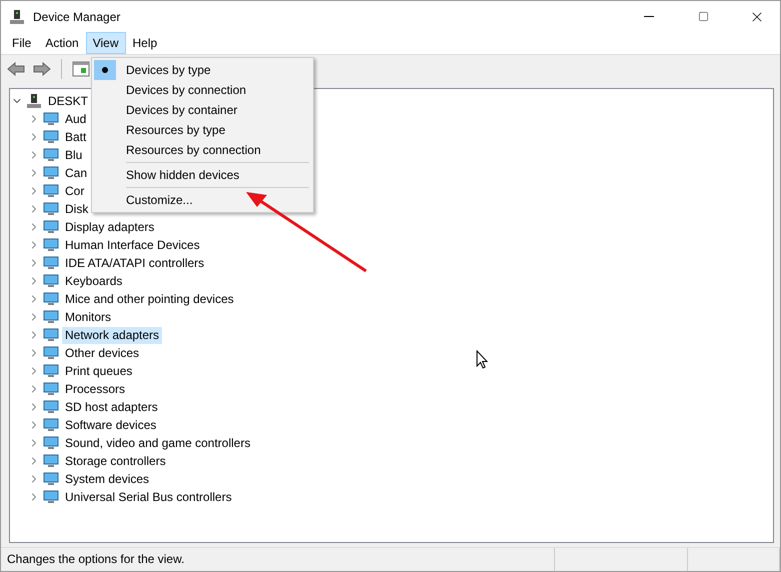 The width and height of the screenshot is (781, 572). What do you see at coordinates (115, 461) in the screenshot?
I see `tree-item: Storage controllers` at bounding box center [115, 461].